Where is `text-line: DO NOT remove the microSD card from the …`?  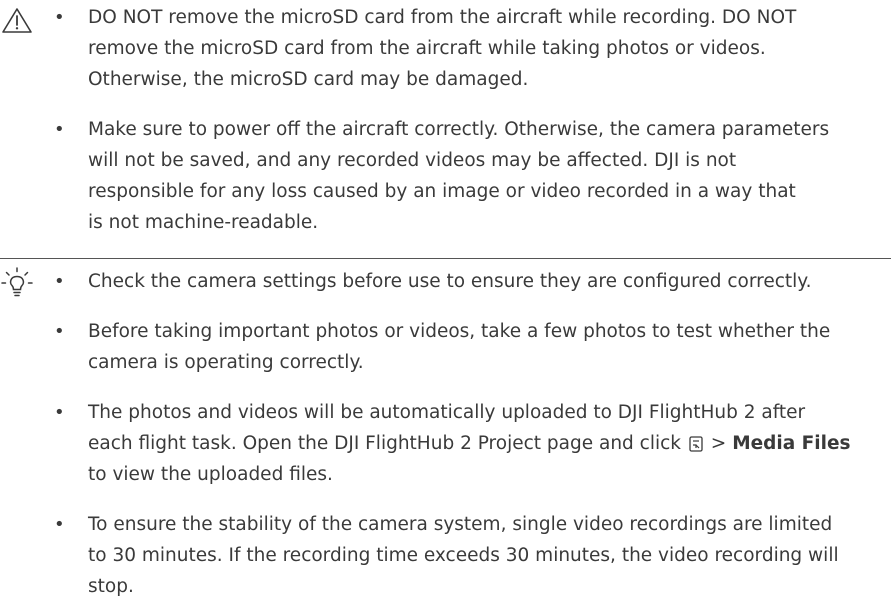
text-line: DO NOT remove the microSD card from the … is located at coordinates (442, 17).